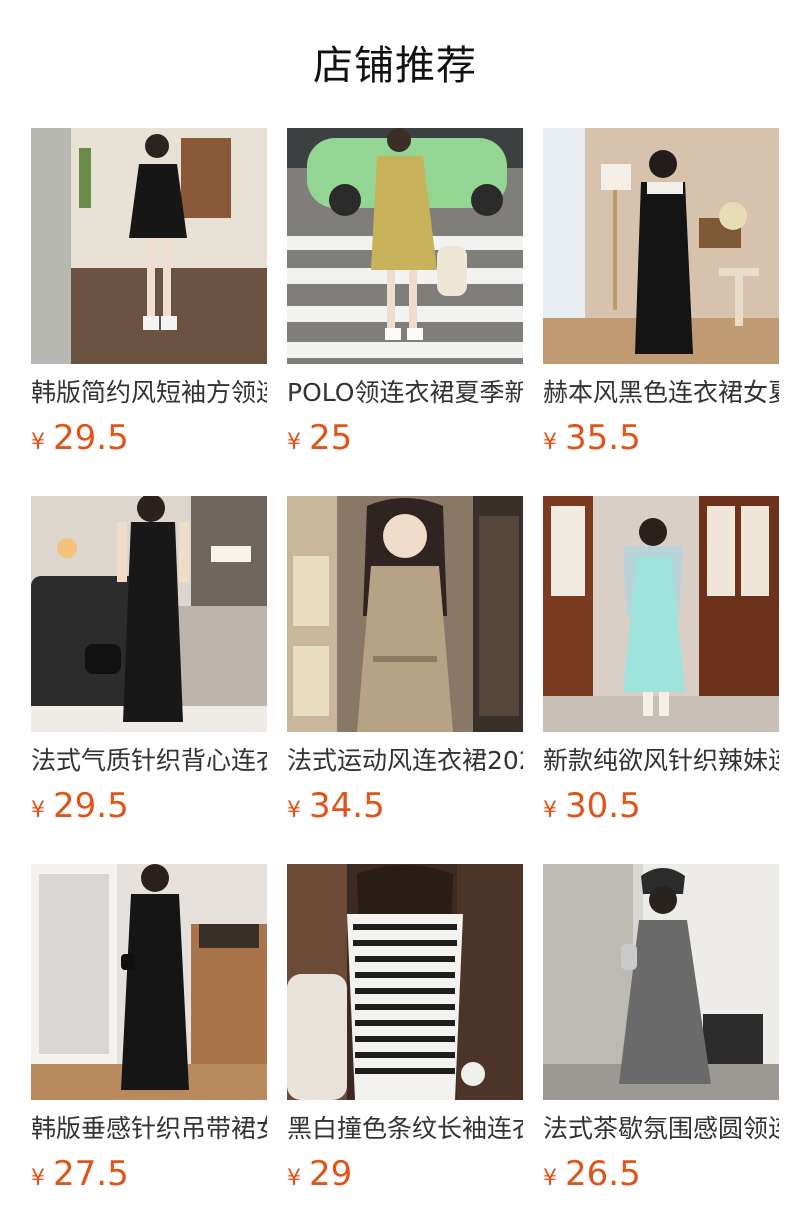 This screenshot has height=1232, width=790. What do you see at coordinates (405, 1129) in the screenshot?
I see `product-name: 黑白撞色条纹长袖连衣裙` at bounding box center [405, 1129].